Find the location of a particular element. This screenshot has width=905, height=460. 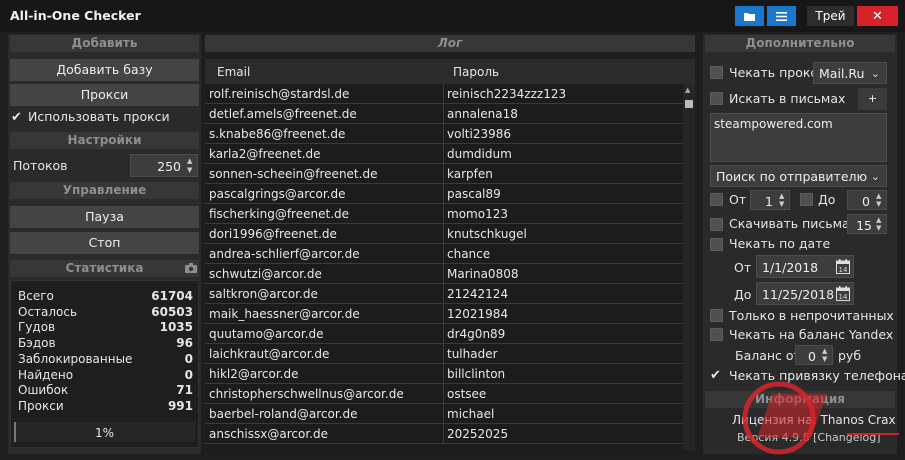

threads-up-icon: ▲ is located at coordinates (191, 161).